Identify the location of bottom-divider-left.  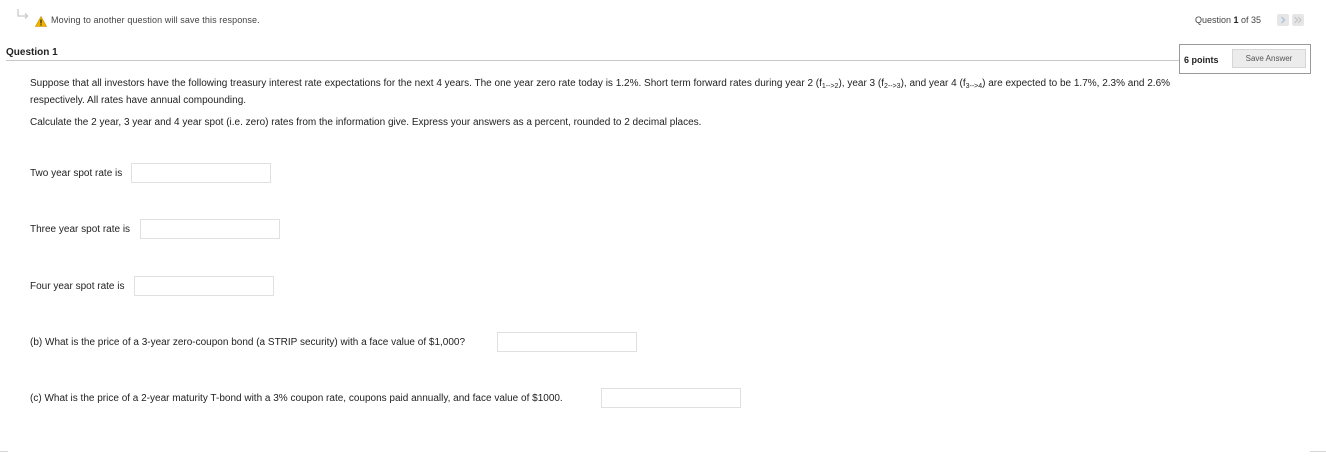
(4, 451).